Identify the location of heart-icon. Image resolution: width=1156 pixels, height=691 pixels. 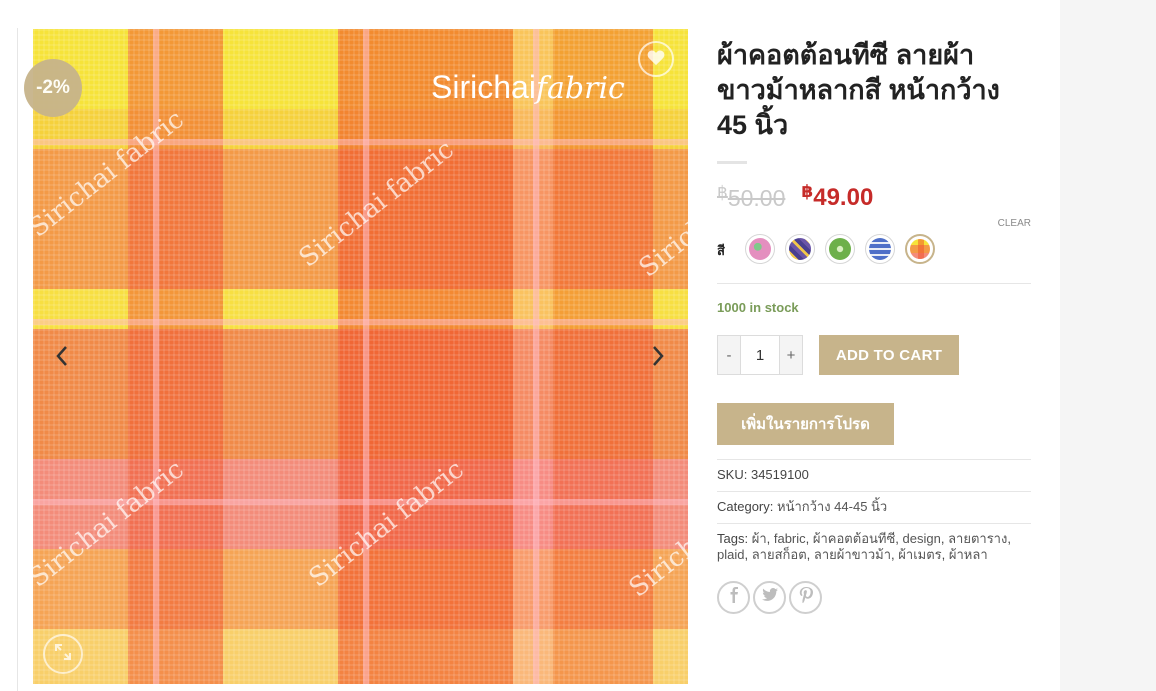
(656, 59).